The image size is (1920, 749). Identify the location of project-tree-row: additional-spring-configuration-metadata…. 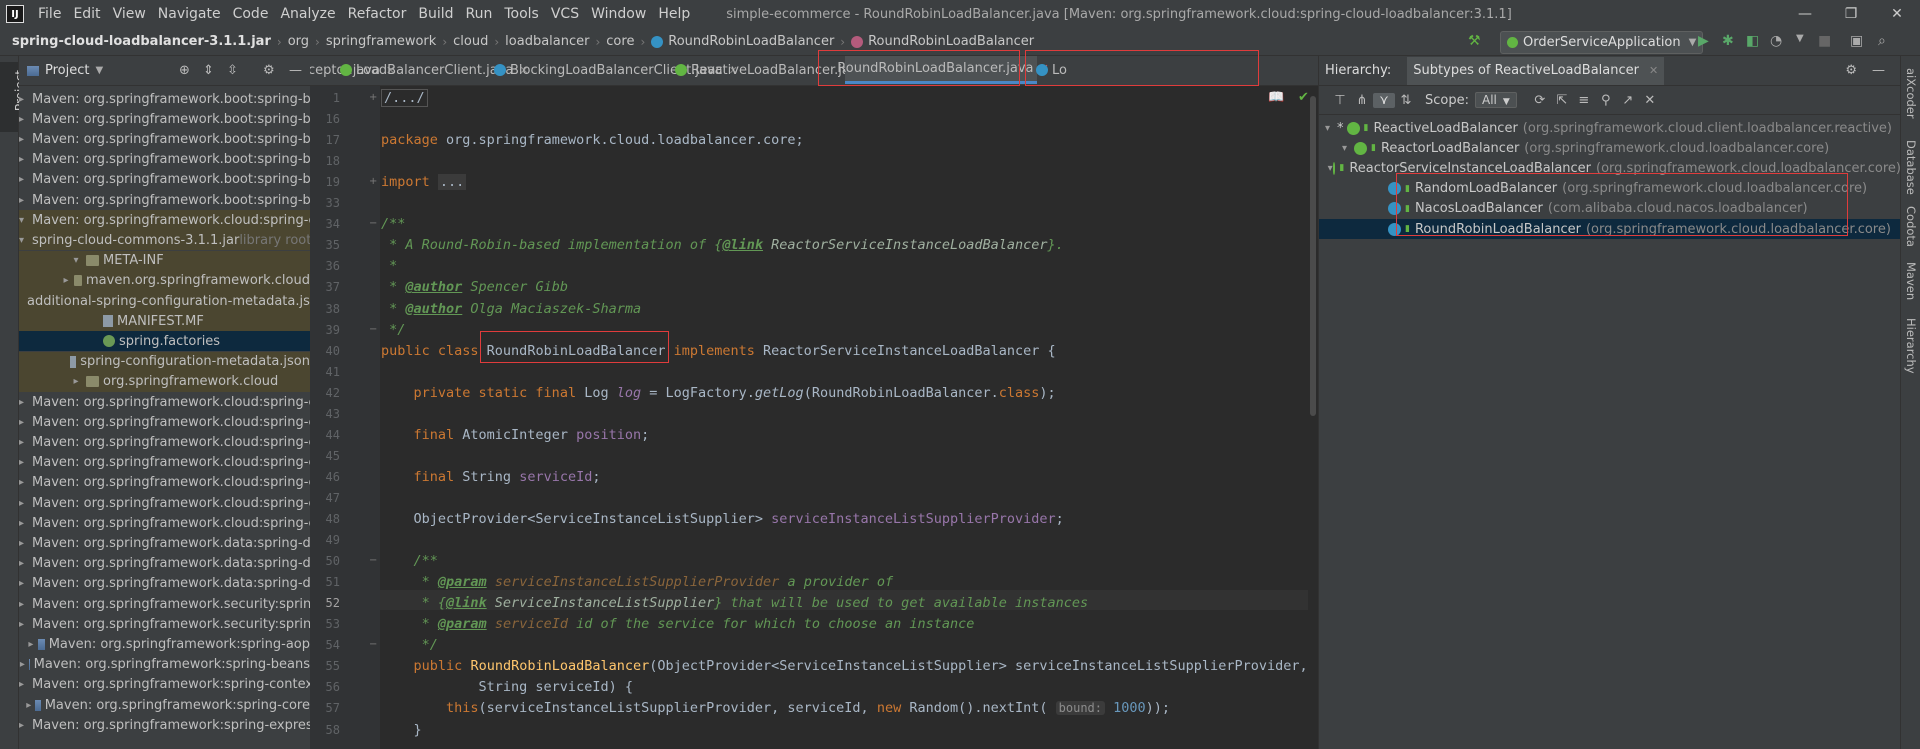
(164, 301).